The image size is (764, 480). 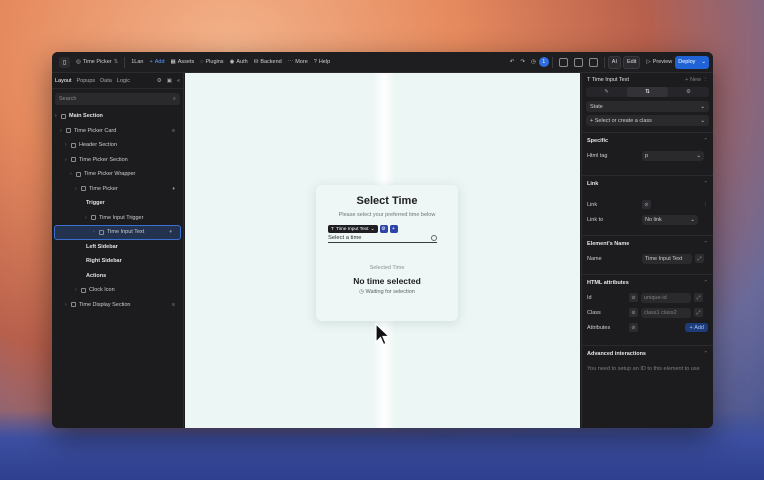 I want to click on plugin-icon: ◌, so click(x=202, y=62).